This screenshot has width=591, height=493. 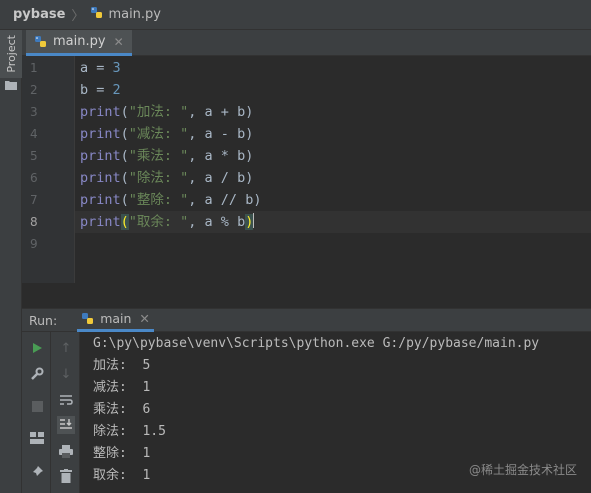 I want to click on print-icon, so click(x=66, y=451).